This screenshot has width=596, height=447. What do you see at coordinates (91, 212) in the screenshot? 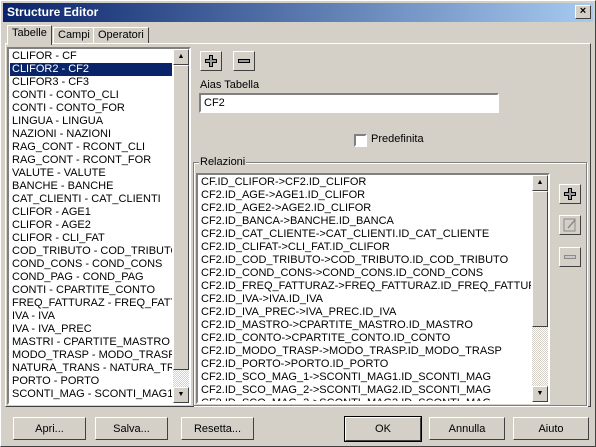
I see `table-list-item: CLIFOR - AGE1` at bounding box center [91, 212].